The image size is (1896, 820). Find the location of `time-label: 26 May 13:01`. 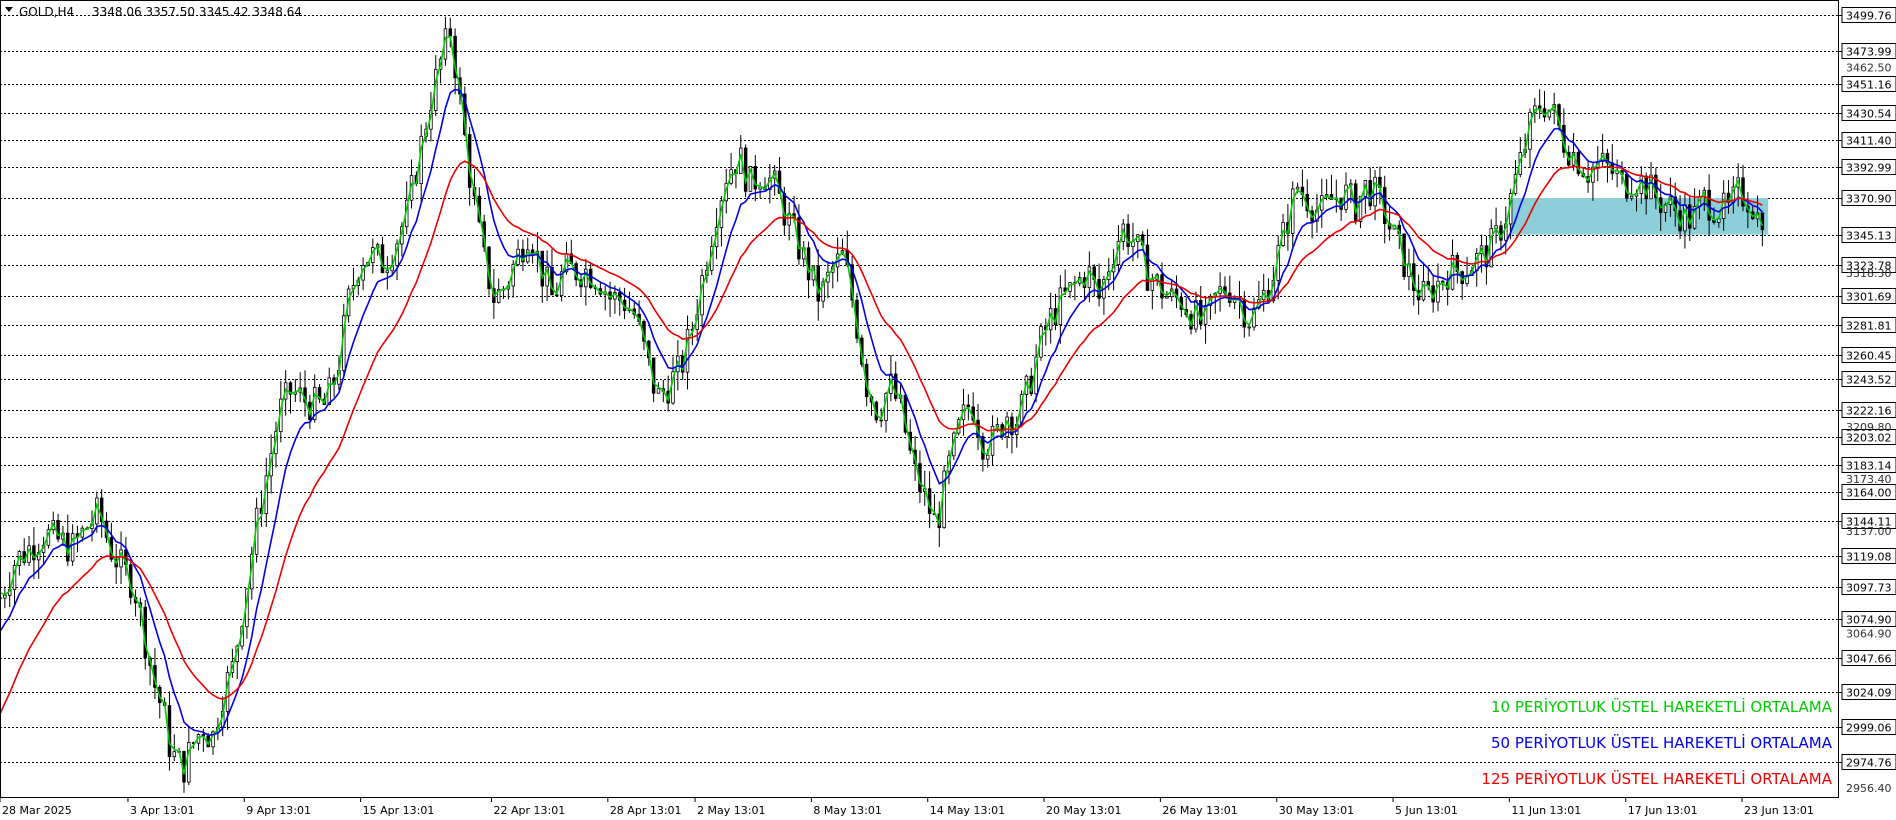

time-label: 26 May 13:01 is located at coordinates (1199, 810).